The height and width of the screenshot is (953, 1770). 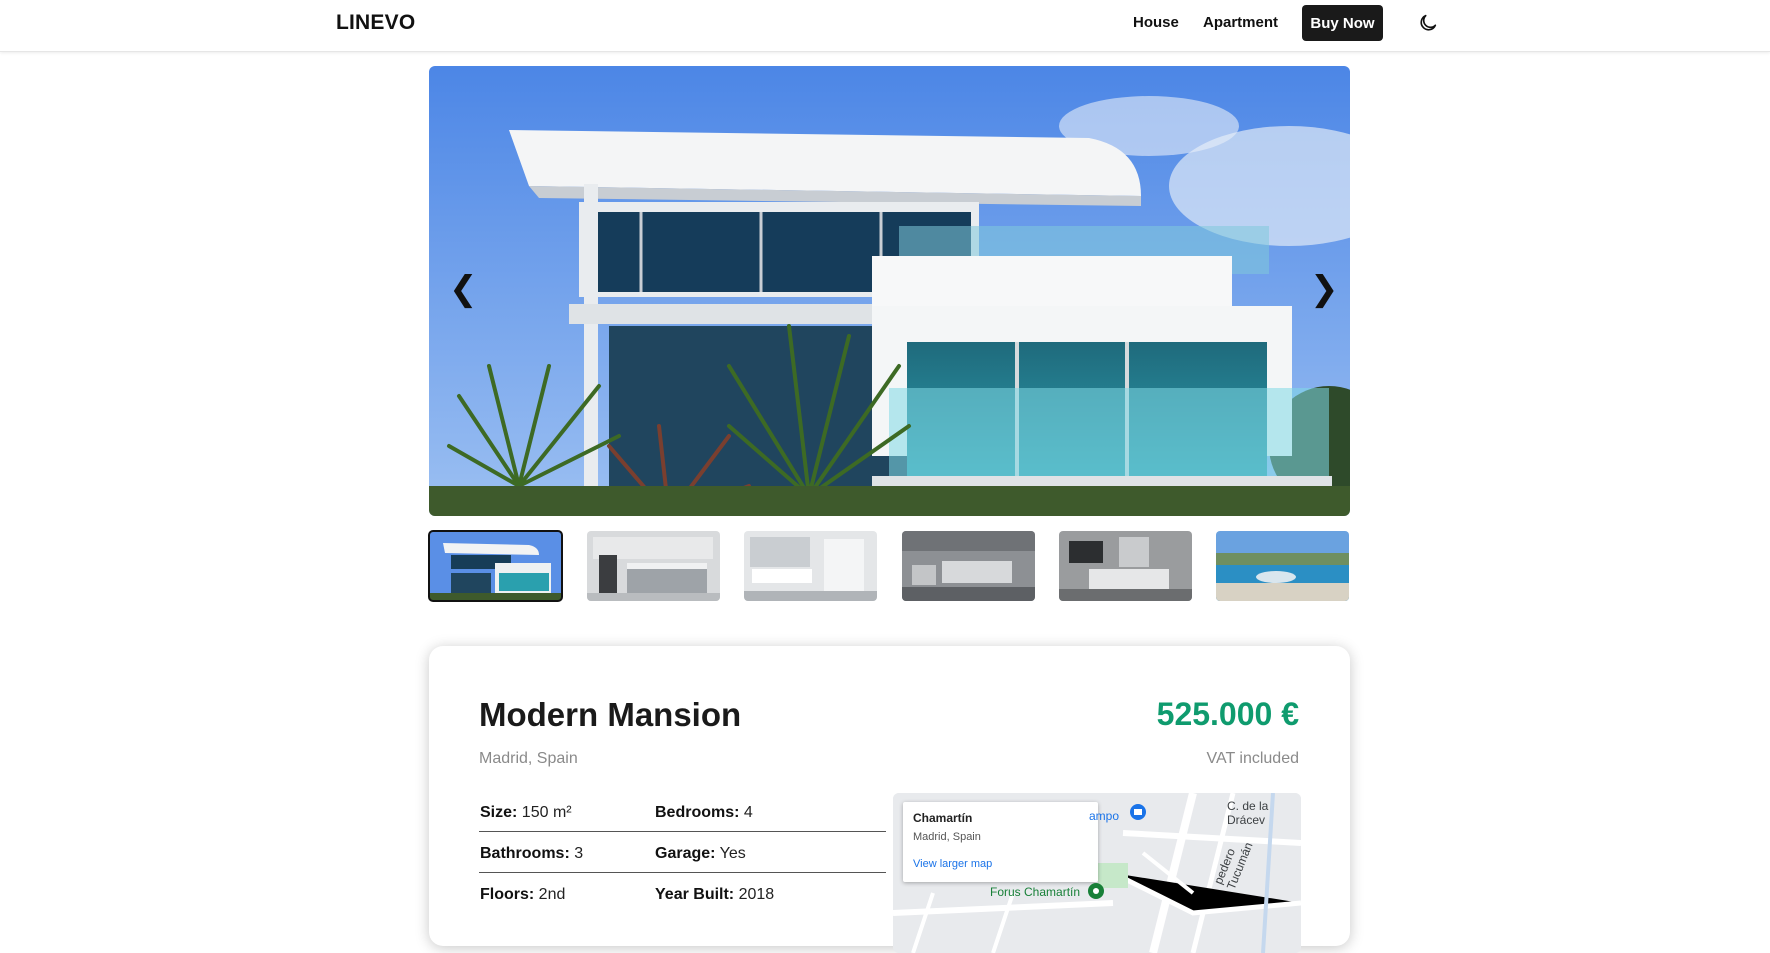 What do you see at coordinates (715, 894) in the screenshot?
I see `spec-year-built: Year Built: 2018` at bounding box center [715, 894].